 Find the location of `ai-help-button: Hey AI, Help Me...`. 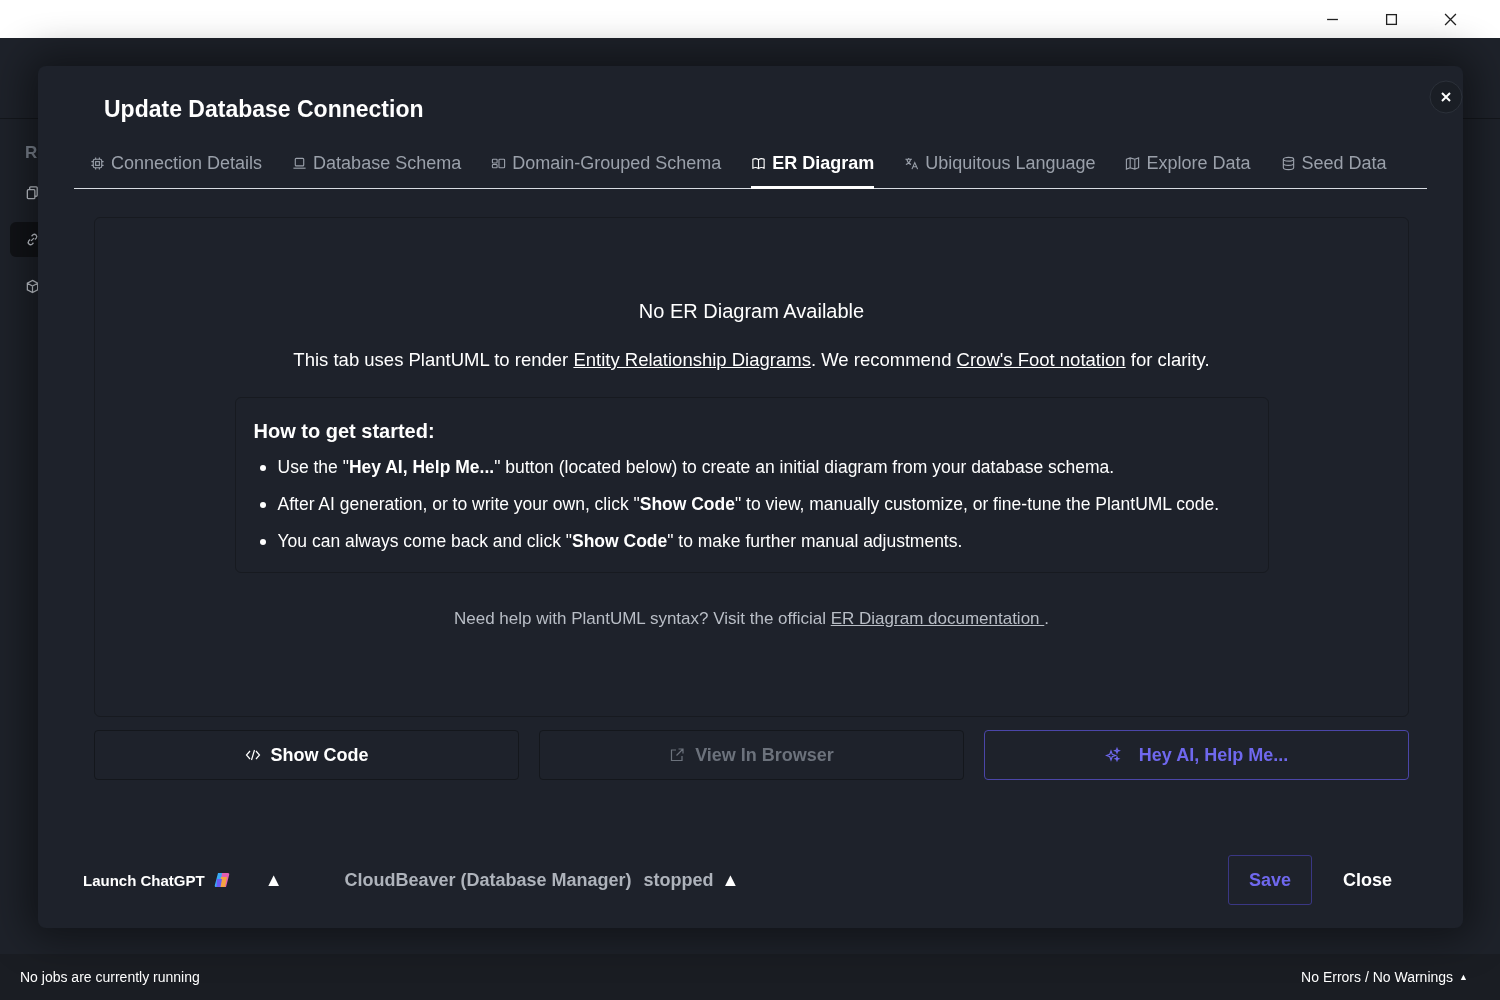

ai-help-button: Hey AI, Help Me... is located at coordinates (1196, 755).